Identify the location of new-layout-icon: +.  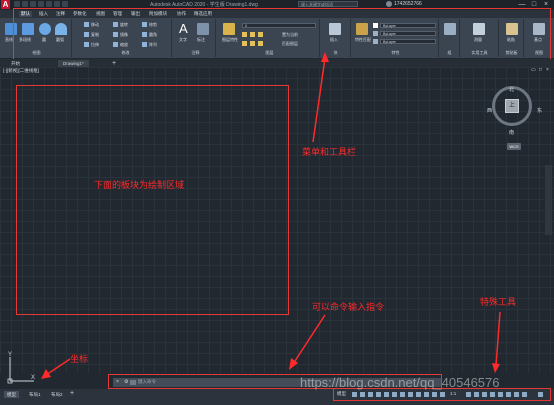
(72, 393).